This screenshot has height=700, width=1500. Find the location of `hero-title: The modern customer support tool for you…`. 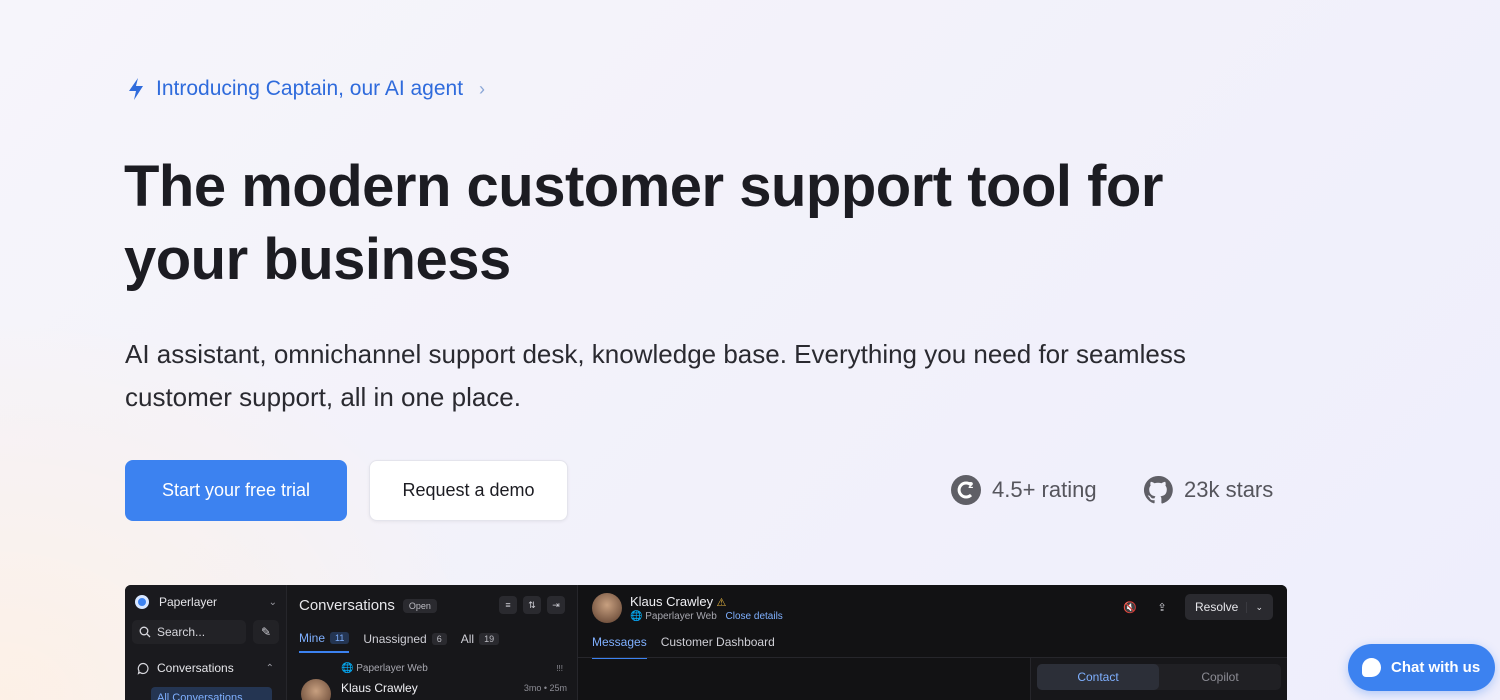

hero-title: The modern customer support tool for you… is located at coordinates (643, 223).